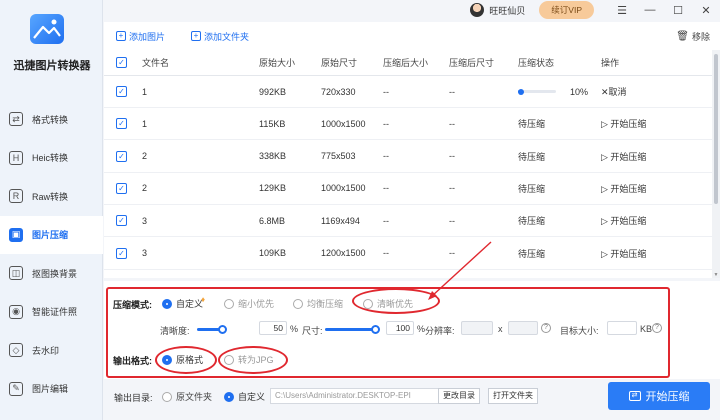 This screenshot has width=720, height=420. I want to click on output-dir-label: 输出目录:, so click(133, 398).